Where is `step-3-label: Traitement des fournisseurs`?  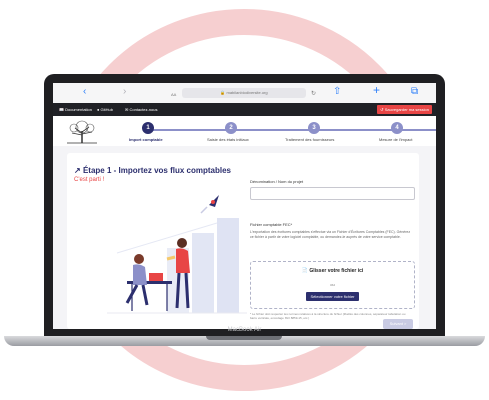 step-3-label: Traitement des fournisseurs is located at coordinates (310, 139).